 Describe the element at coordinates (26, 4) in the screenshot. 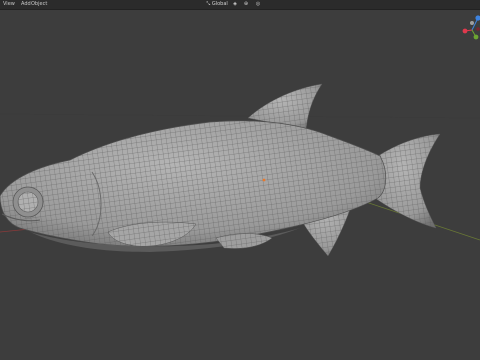

I see `add-menu: Add` at that location.